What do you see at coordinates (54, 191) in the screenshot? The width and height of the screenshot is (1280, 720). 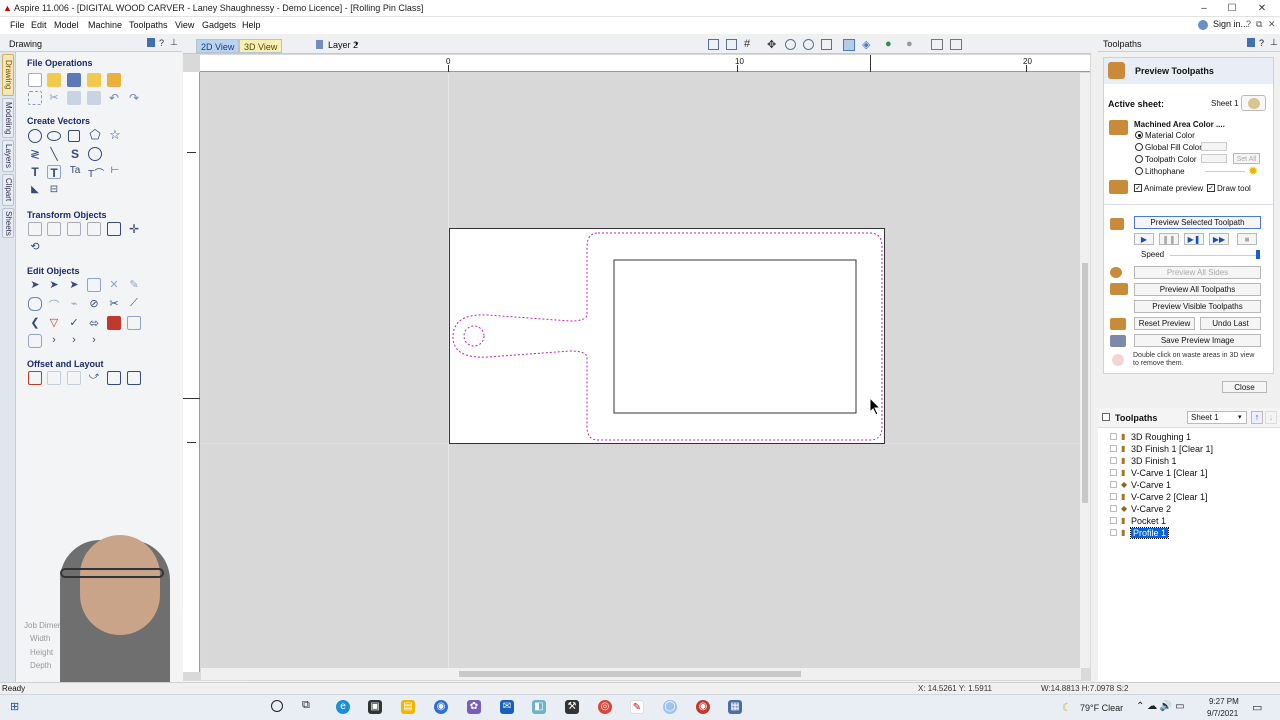 I see `measure-icon: ⊟` at bounding box center [54, 191].